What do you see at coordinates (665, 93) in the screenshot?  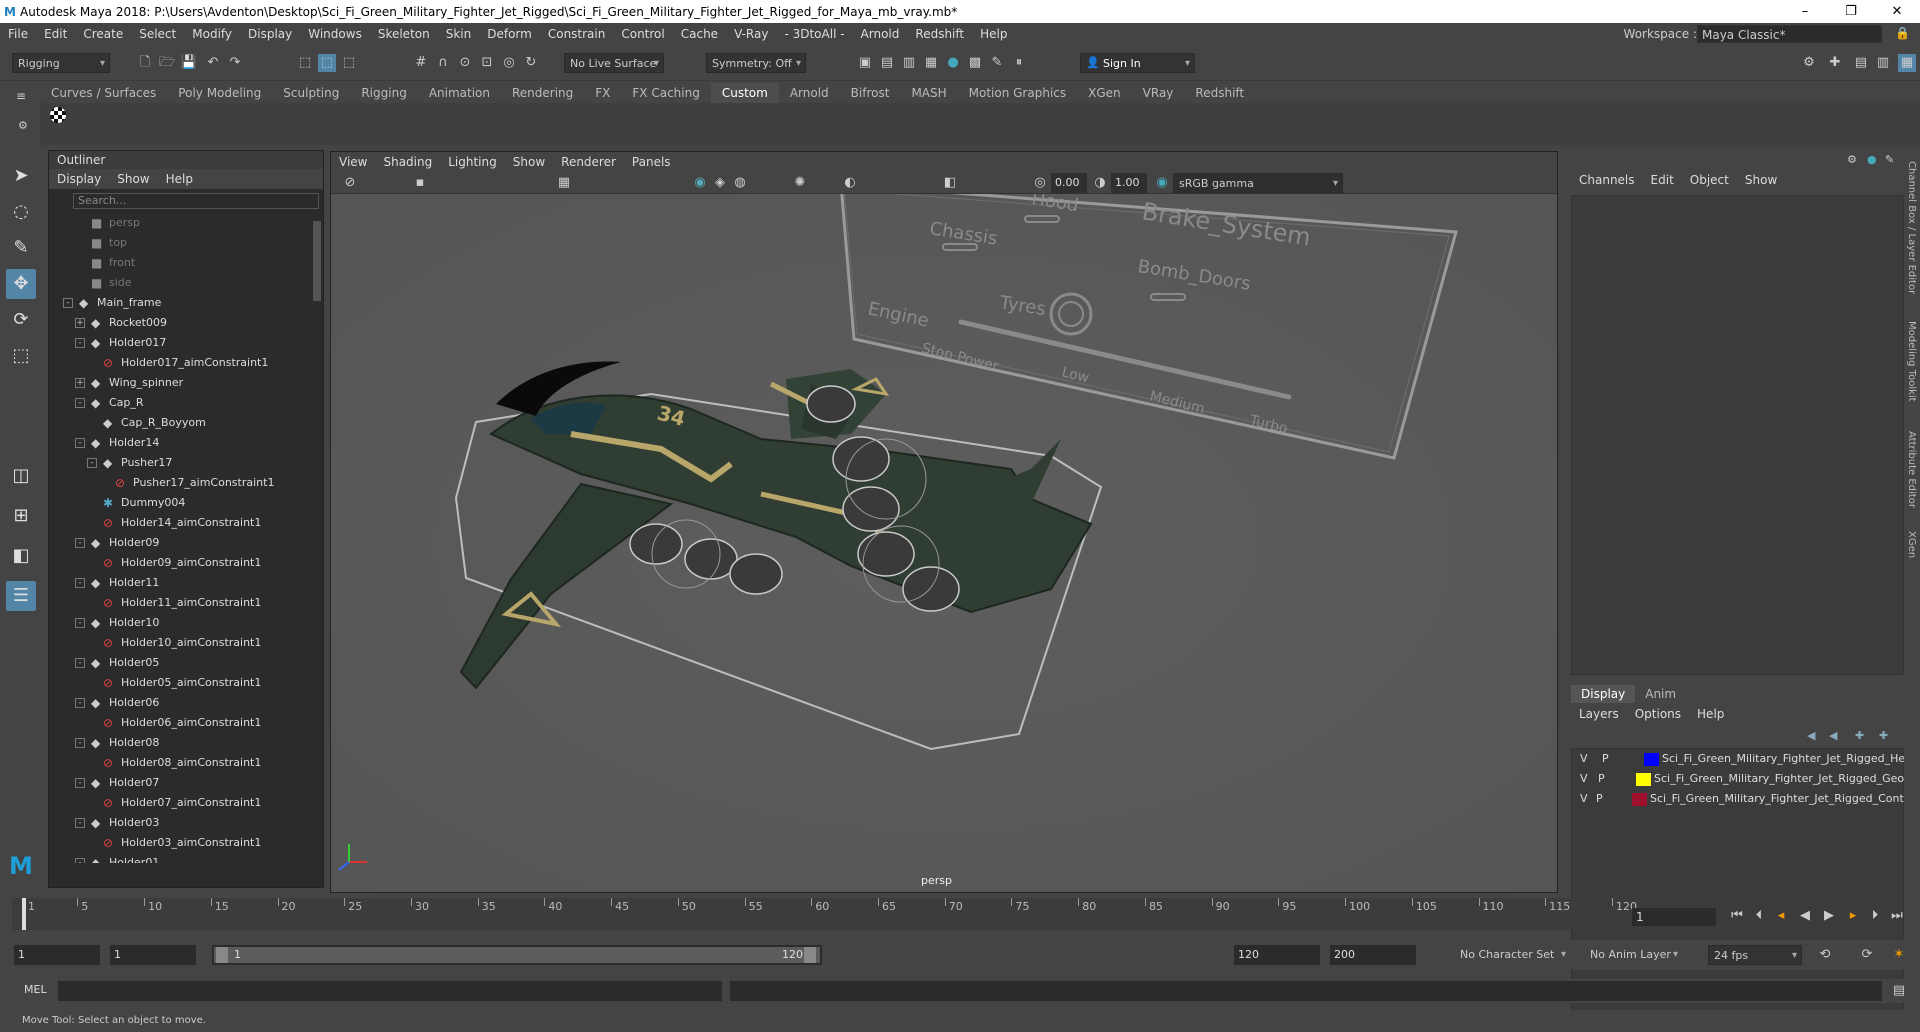 I see `shelf-tab-fx-caching: FX Caching` at bounding box center [665, 93].